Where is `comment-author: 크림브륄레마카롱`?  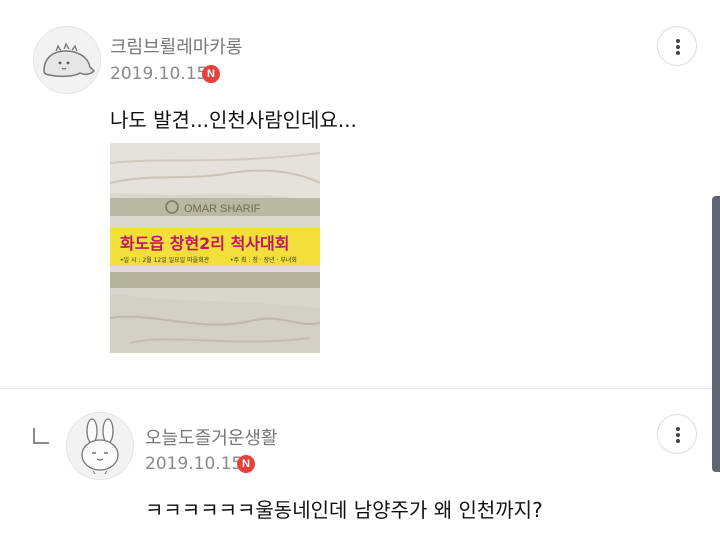 comment-author: 크림브륄레마카롱 is located at coordinates (176, 46).